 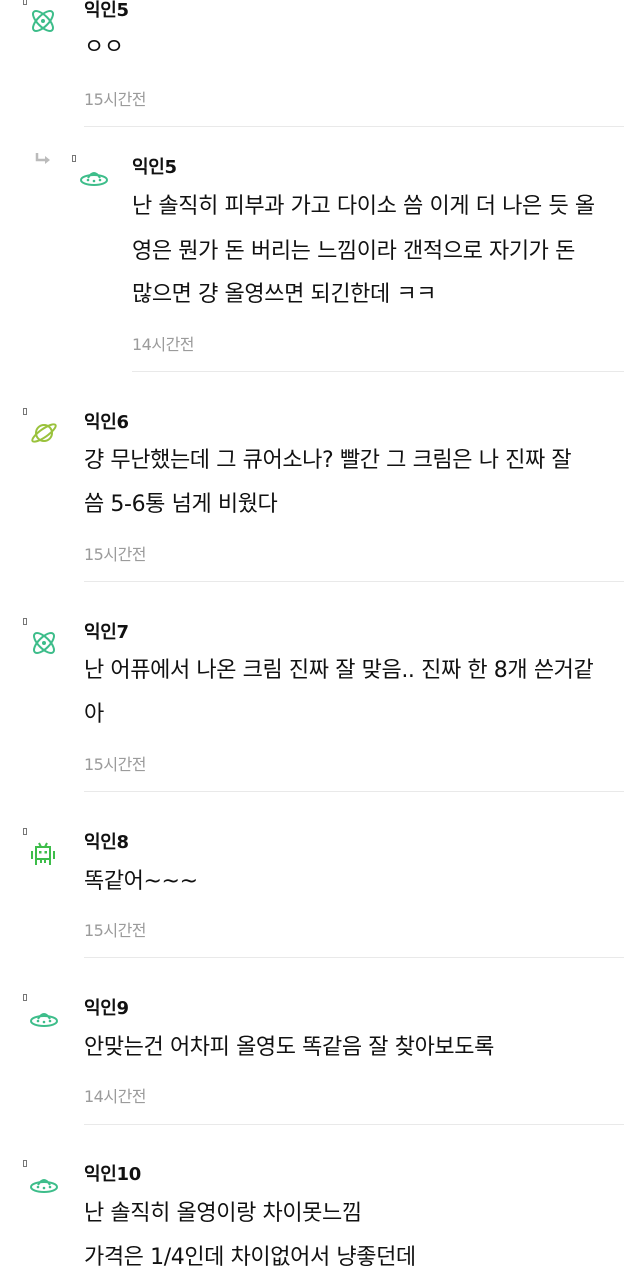 What do you see at coordinates (106, 421) in the screenshot?
I see `comment-author: 익인6` at bounding box center [106, 421].